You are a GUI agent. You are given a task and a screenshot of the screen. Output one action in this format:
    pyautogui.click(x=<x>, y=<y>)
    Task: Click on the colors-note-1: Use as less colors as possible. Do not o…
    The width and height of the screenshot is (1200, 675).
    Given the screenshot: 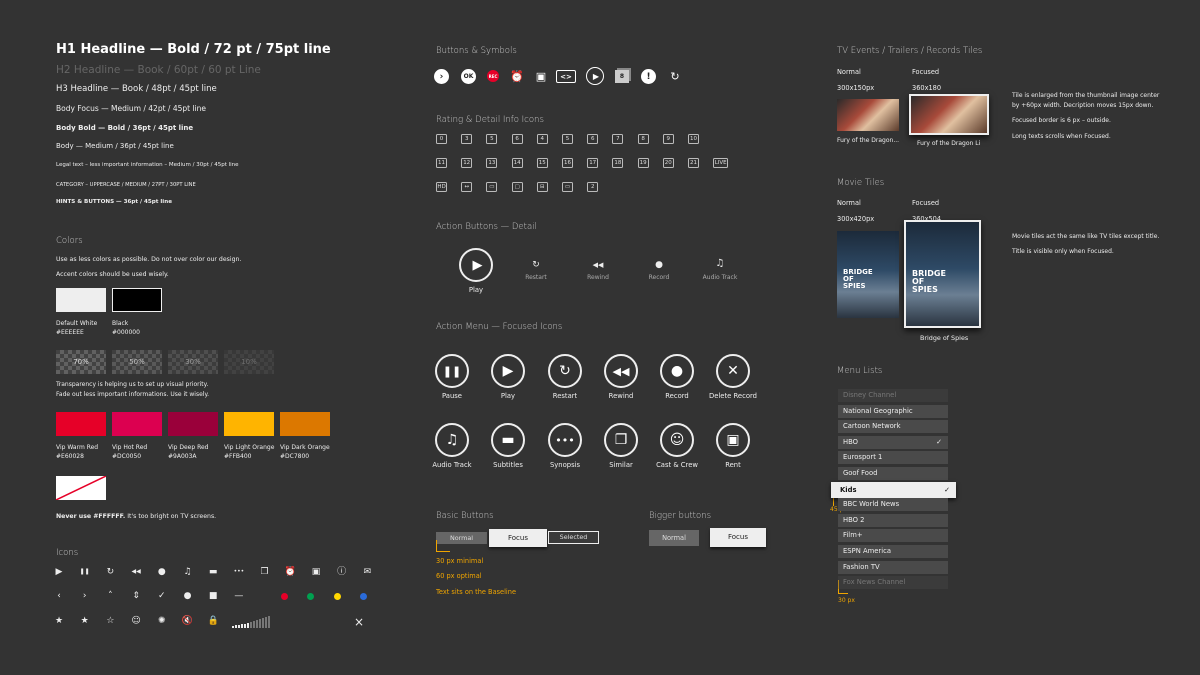 What is the action you would take?
    pyautogui.click(x=149, y=259)
    